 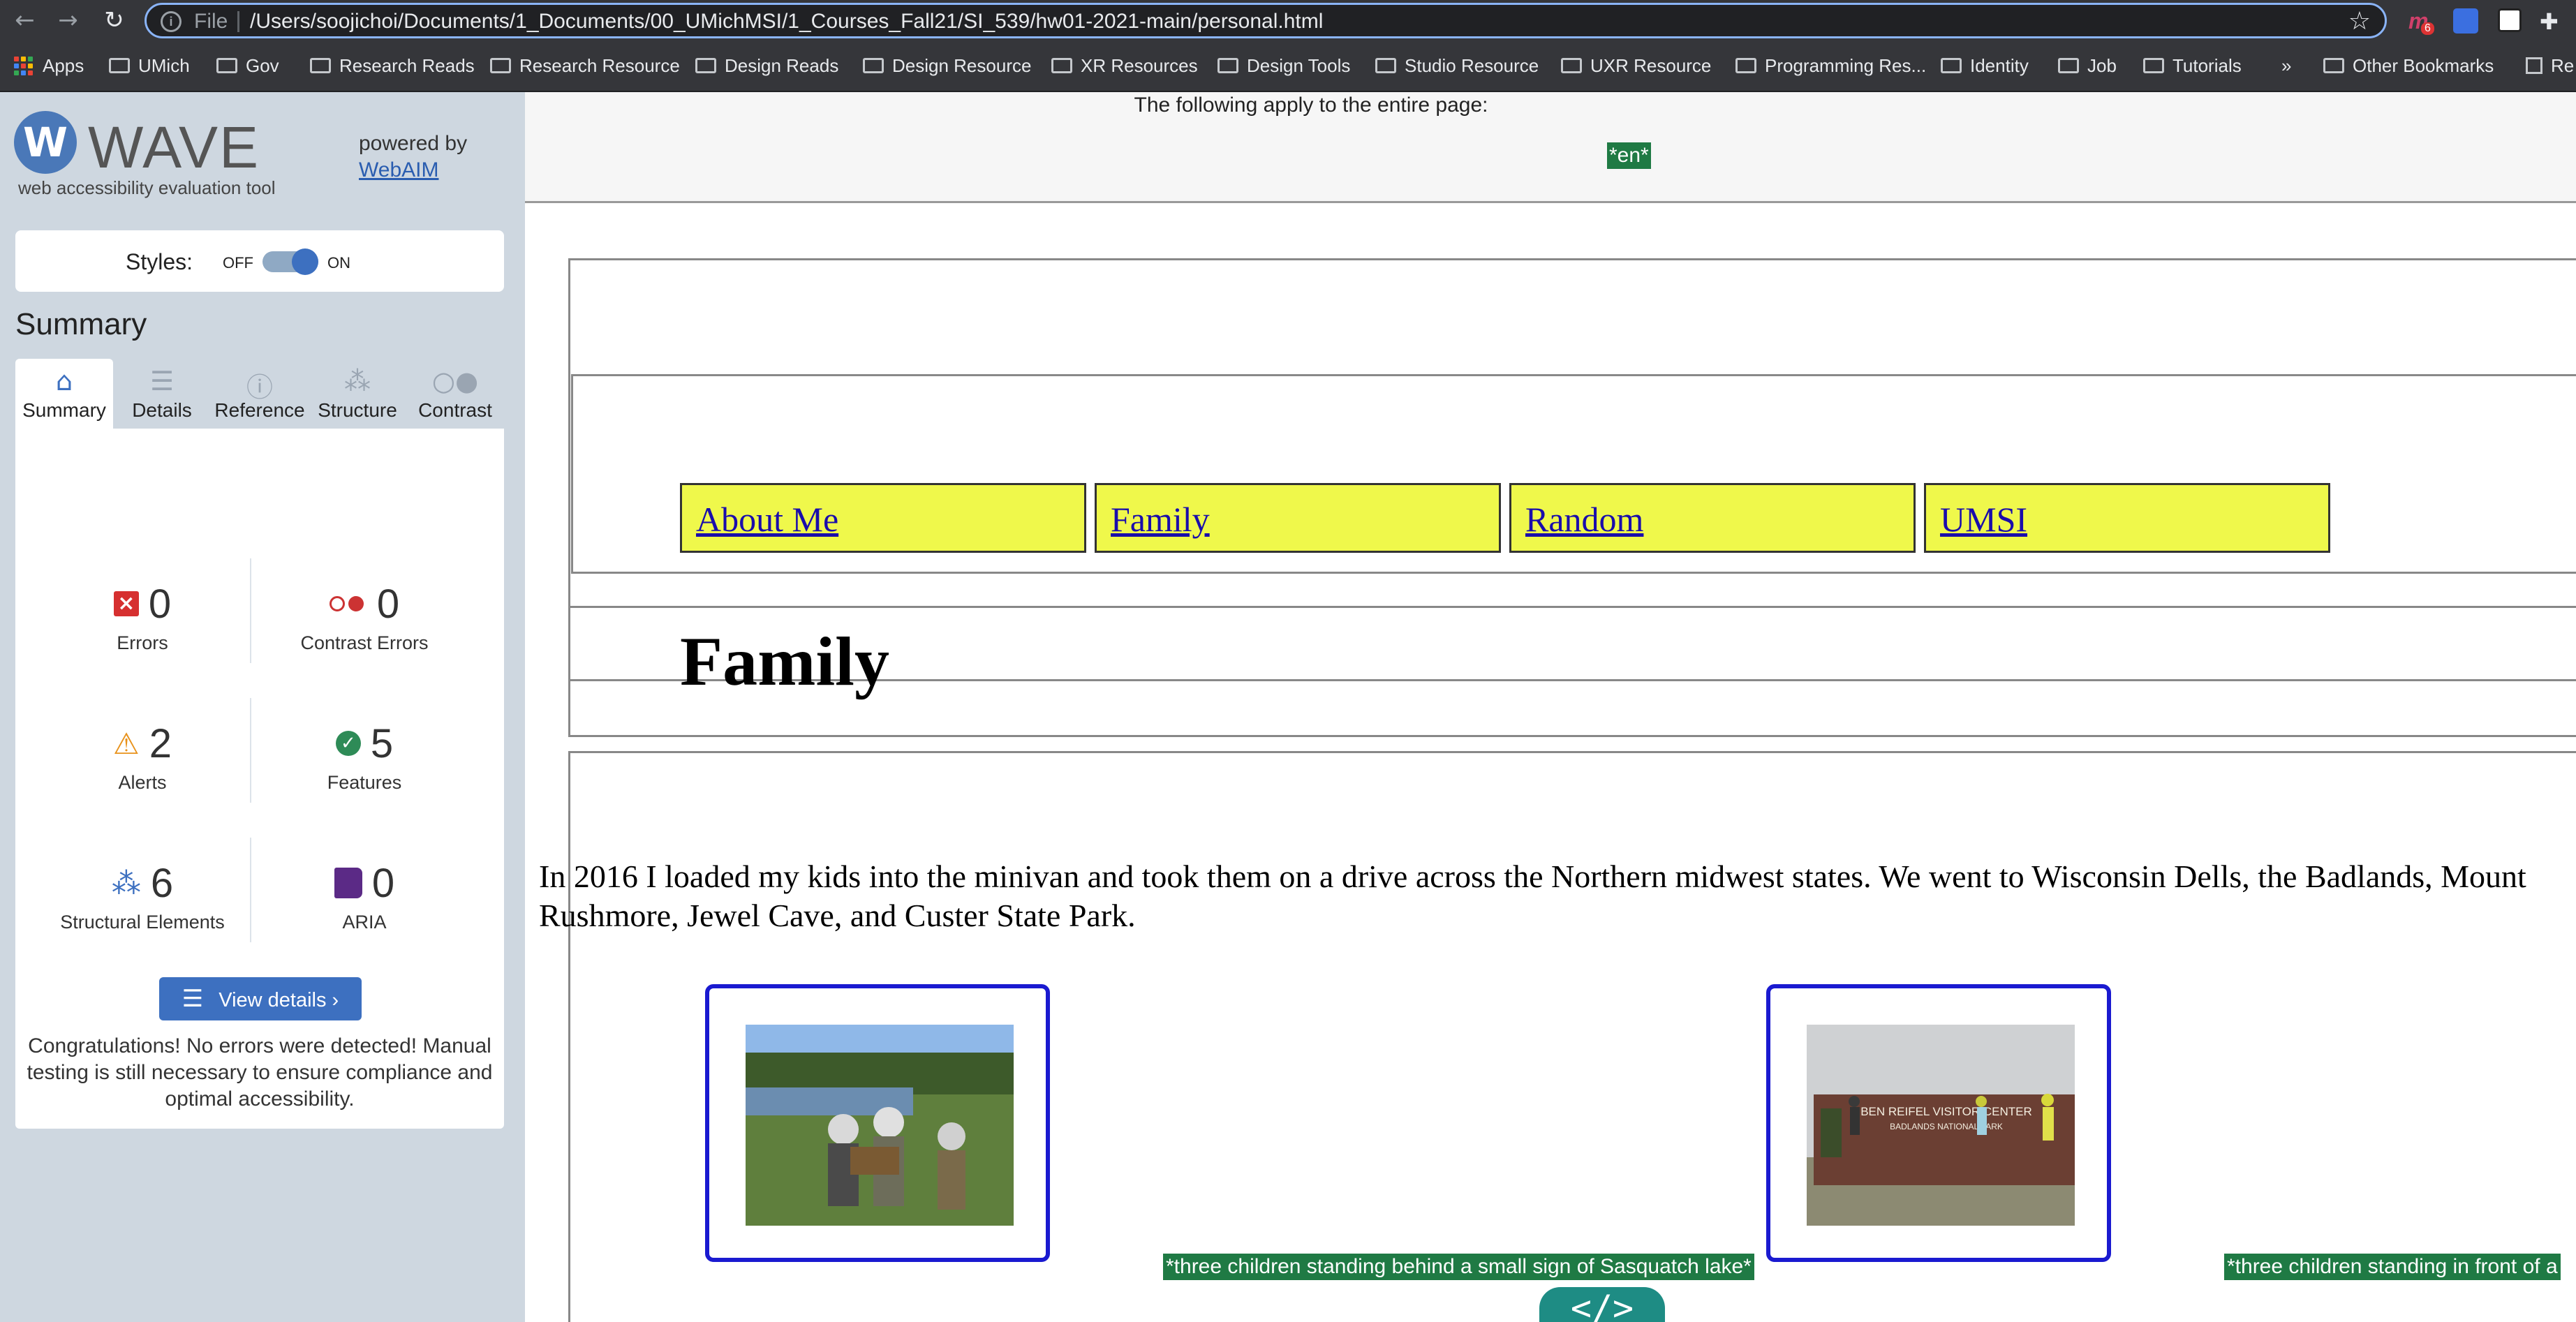 I want to click on stat-structural: ⁂ 6 Structural Elements, so click(x=142, y=897).